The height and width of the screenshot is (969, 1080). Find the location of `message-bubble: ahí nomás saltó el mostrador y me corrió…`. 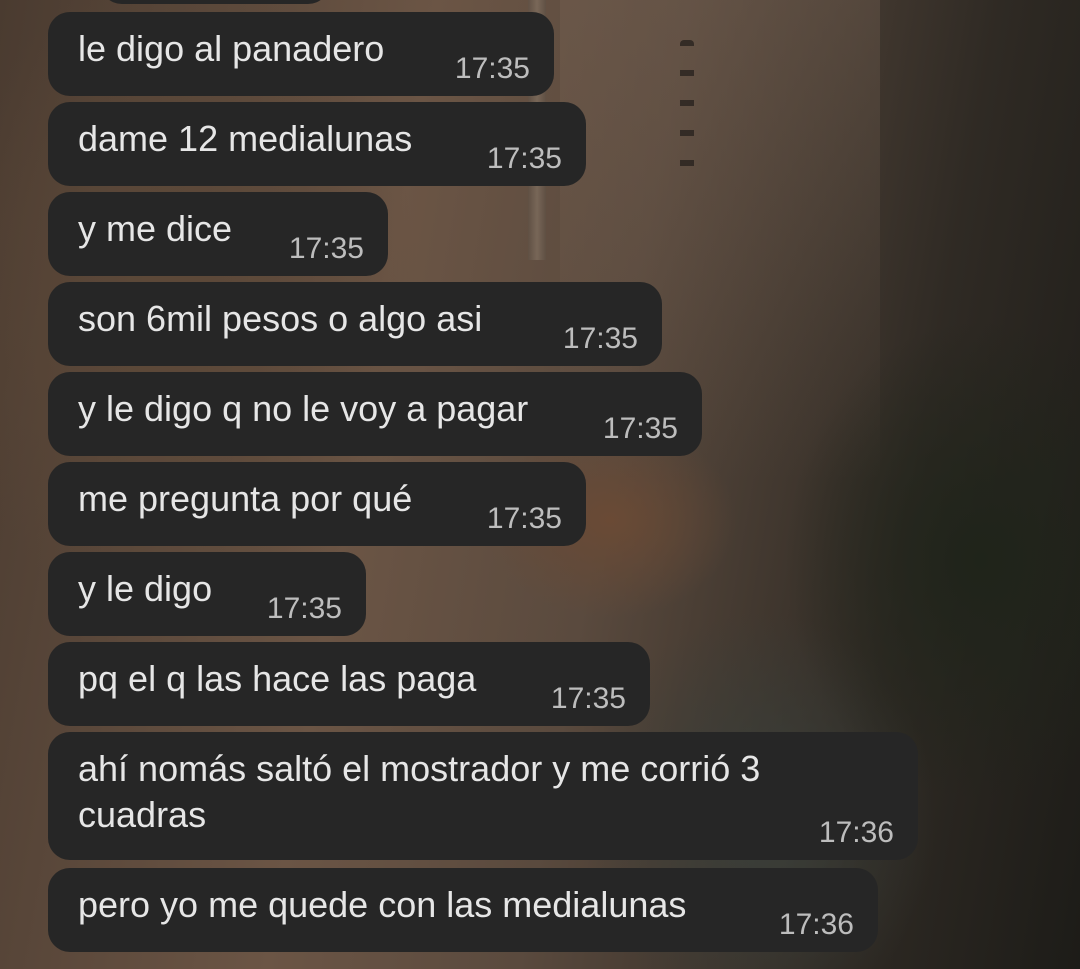

message-bubble: ahí nomás saltó el mostrador y me corrió… is located at coordinates (483, 796).